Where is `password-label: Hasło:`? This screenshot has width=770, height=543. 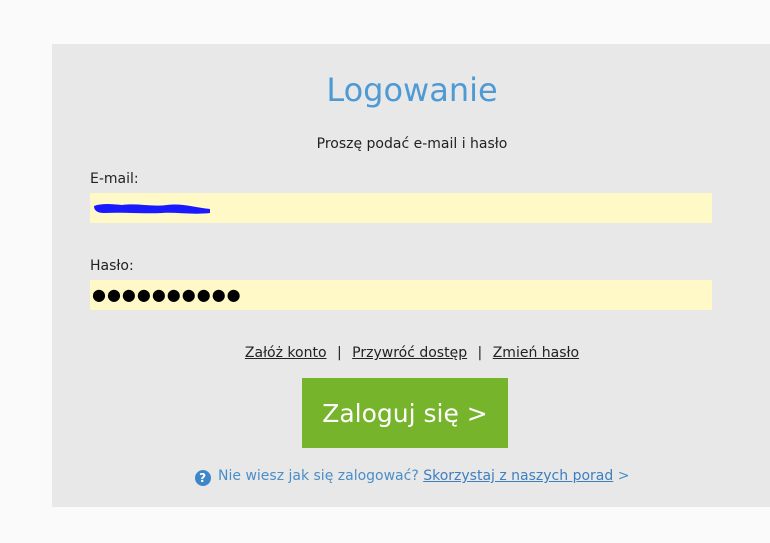
password-label: Hasło: is located at coordinates (112, 266).